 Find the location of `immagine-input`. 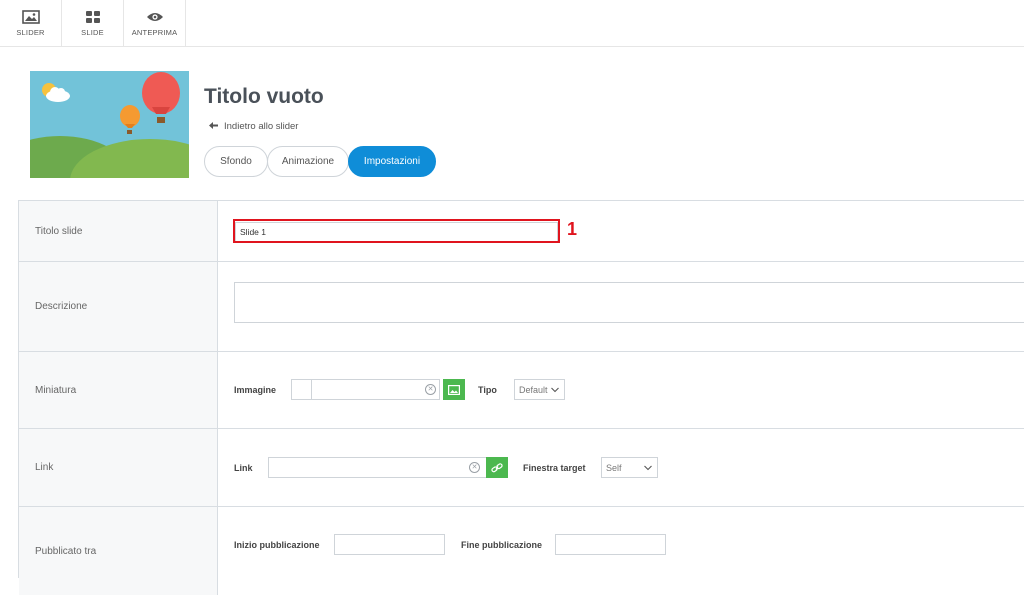

immagine-input is located at coordinates (365, 389).